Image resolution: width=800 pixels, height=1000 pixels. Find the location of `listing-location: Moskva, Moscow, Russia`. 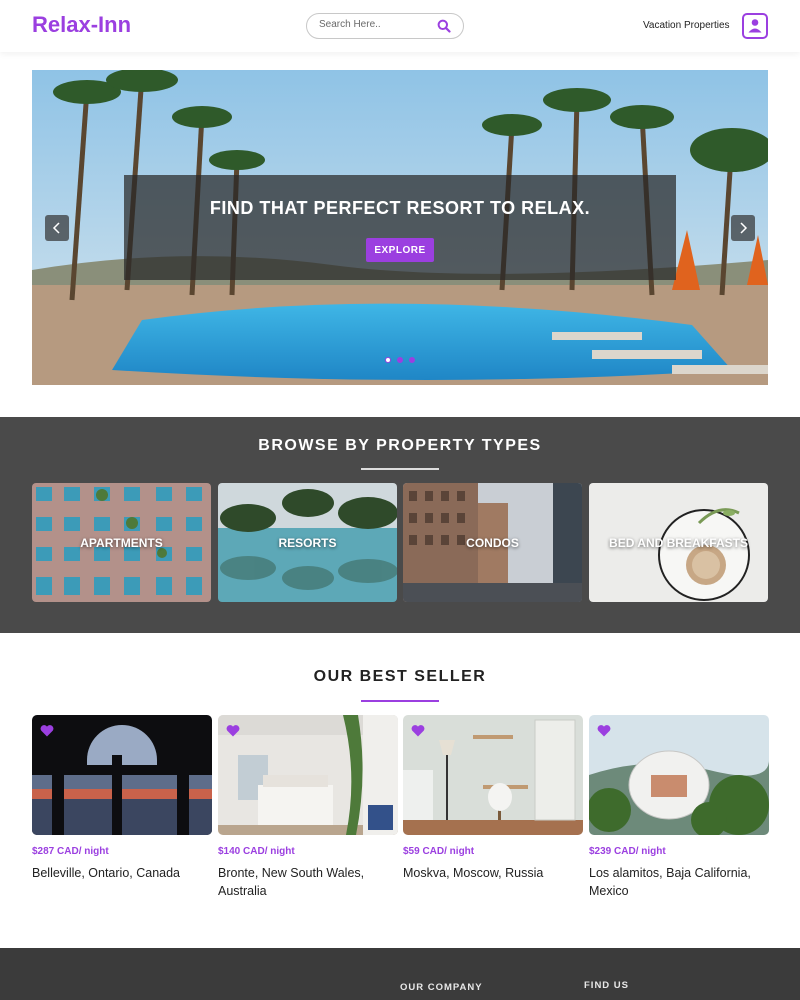

listing-location: Moskva, Moscow, Russia is located at coordinates (493, 873).